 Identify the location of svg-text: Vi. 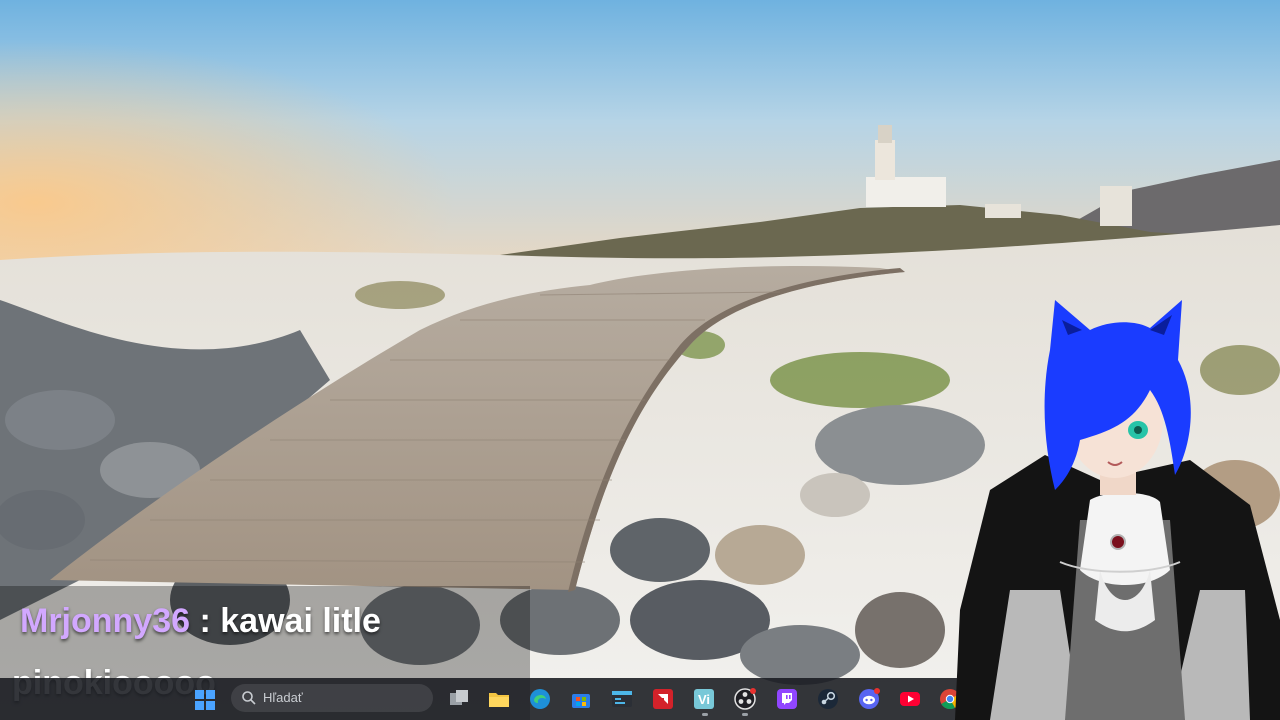
(704, 699).